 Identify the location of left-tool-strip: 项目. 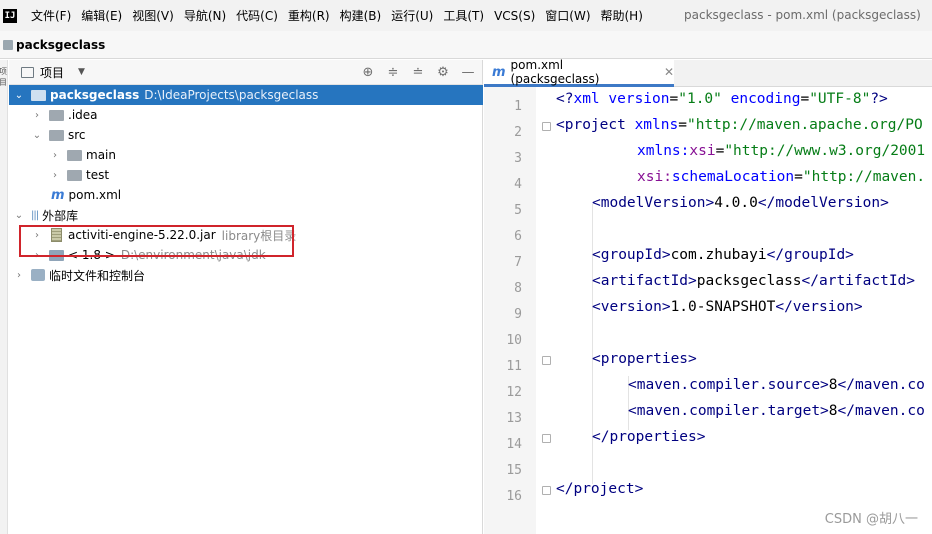
(4, 297).